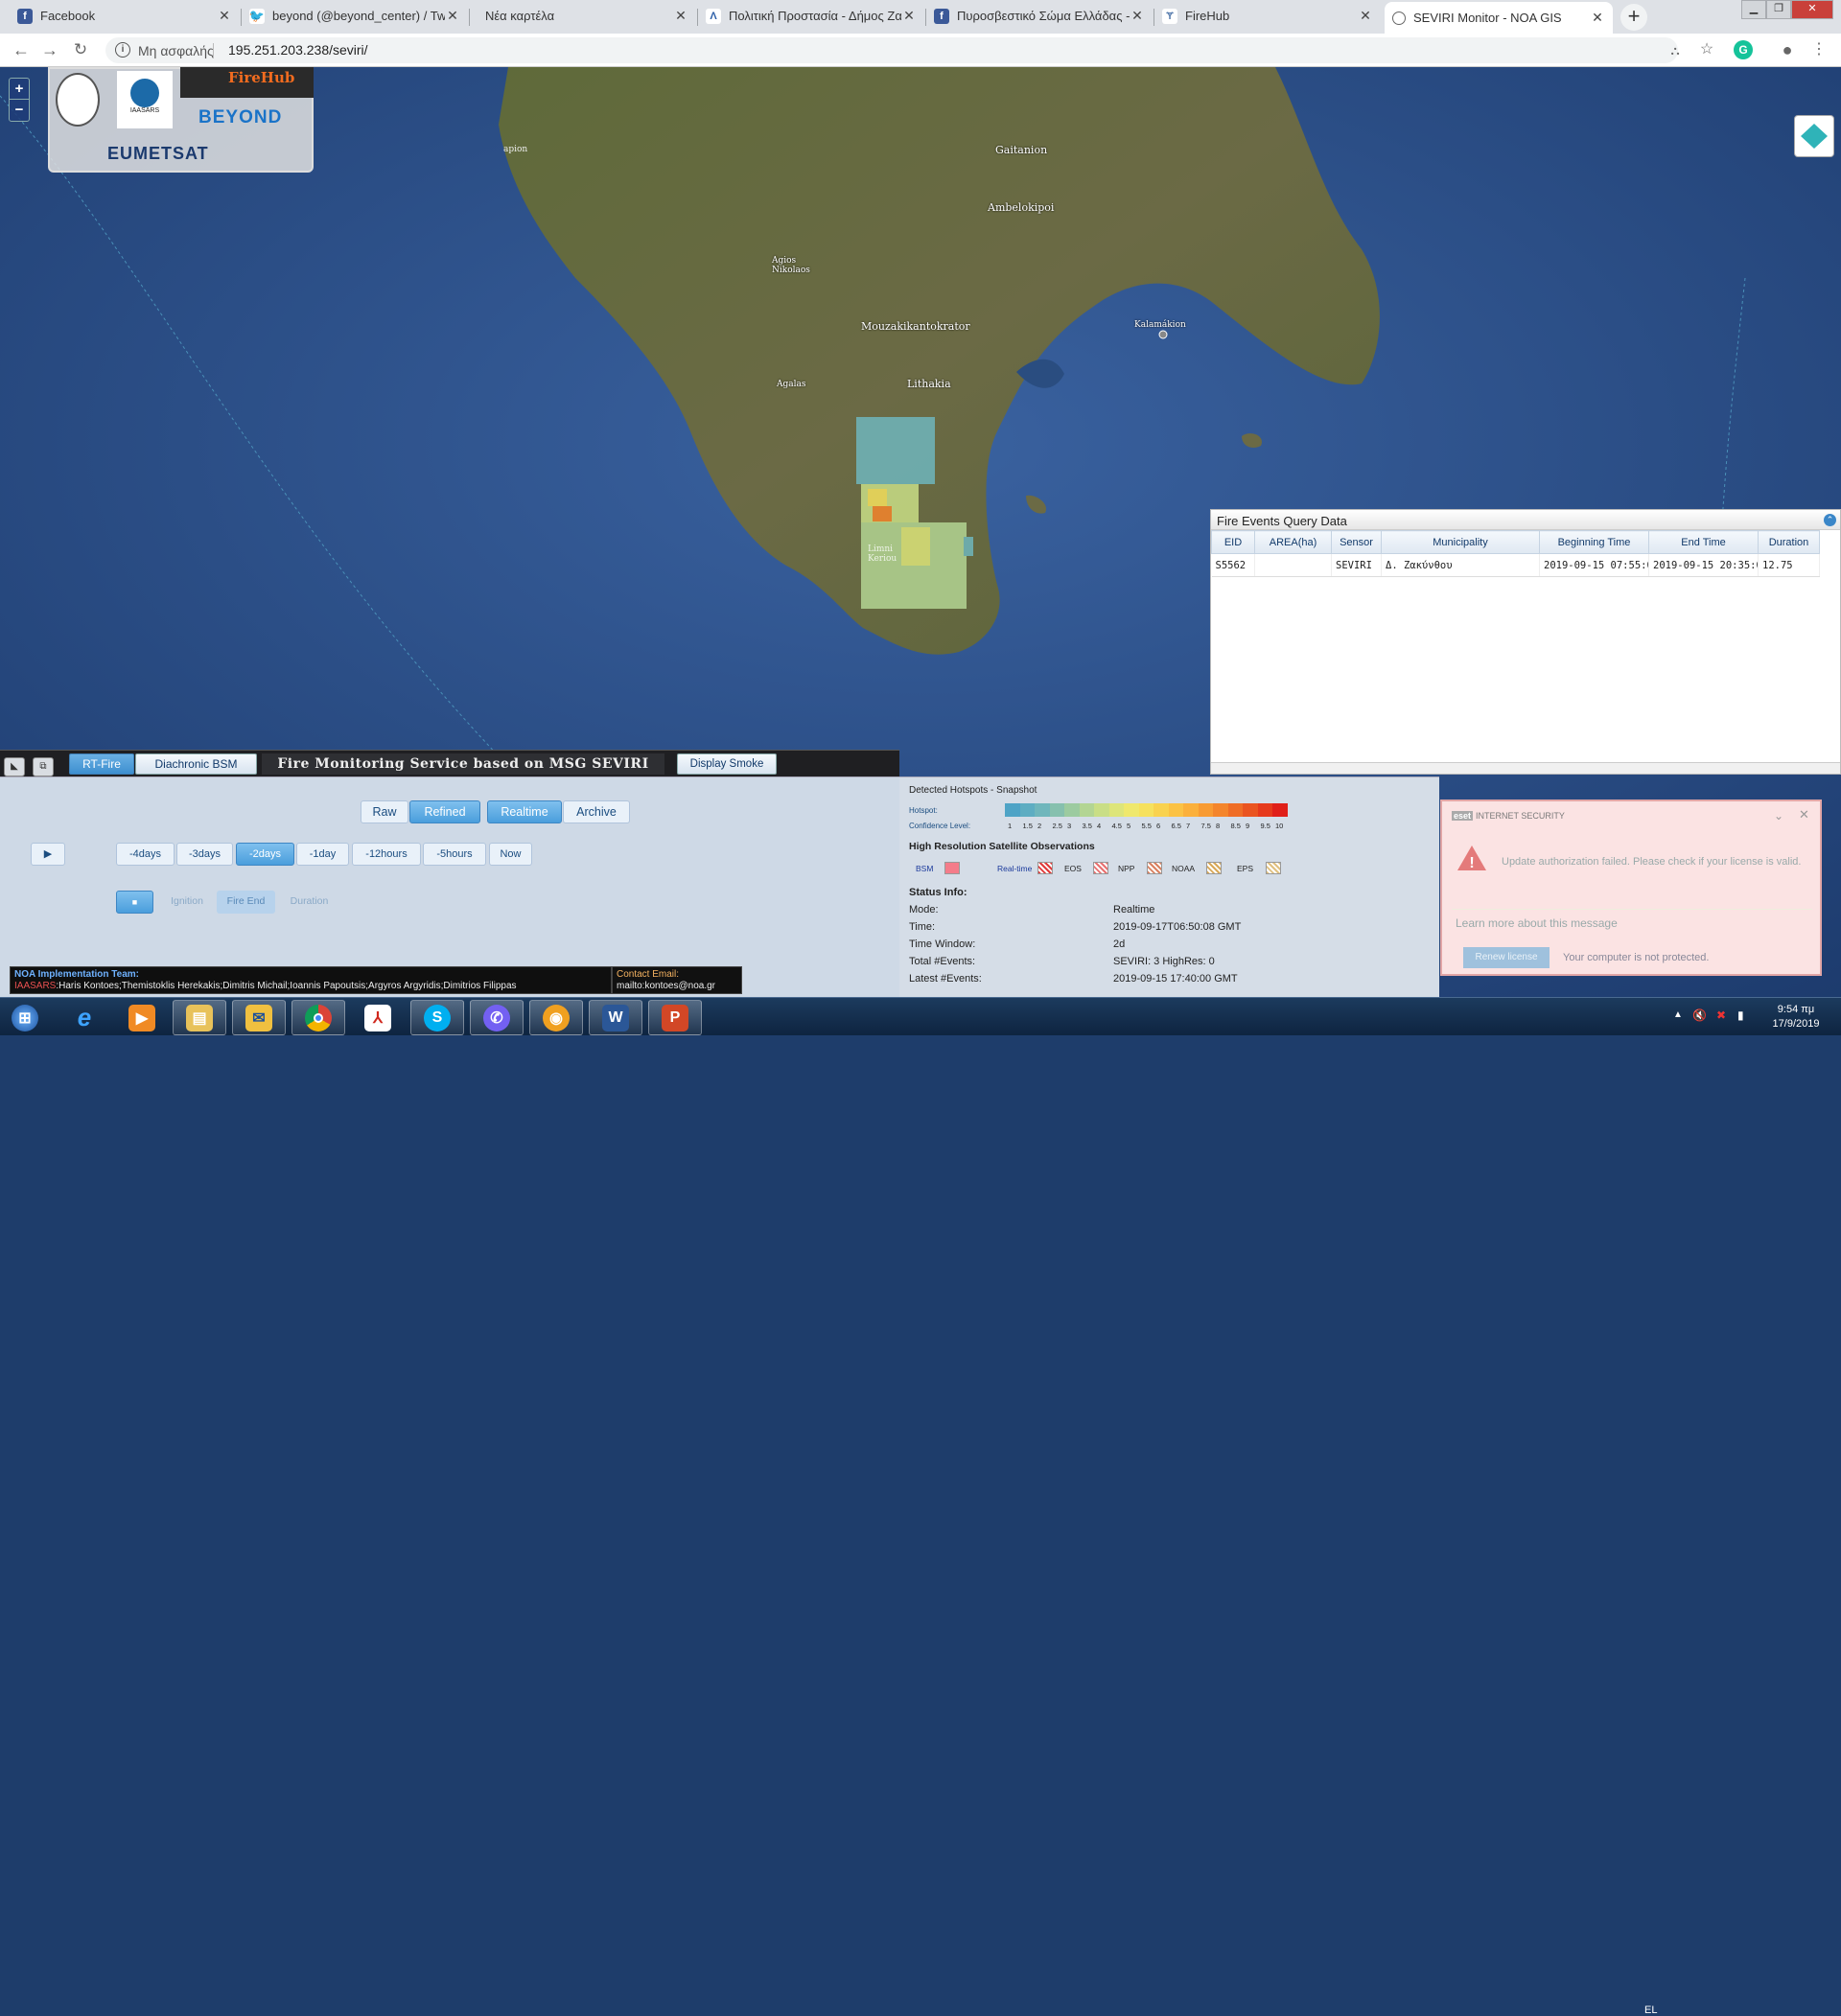  Describe the element at coordinates (929, 384) in the screenshot. I see `map-place-label: Lithakia` at that location.